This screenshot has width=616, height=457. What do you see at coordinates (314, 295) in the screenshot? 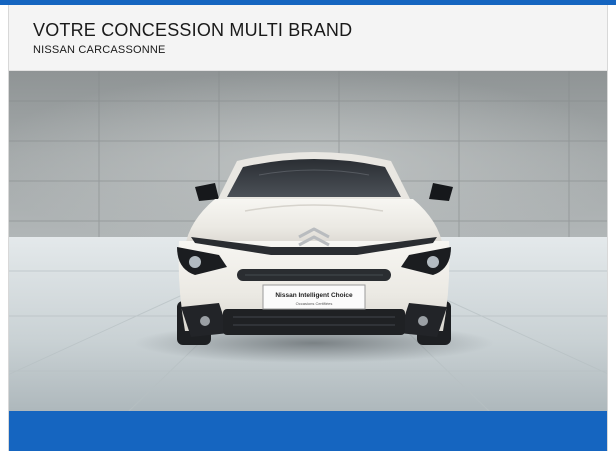
I see `plate-text: Nissan Intelligent Choice` at bounding box center [314, 295].